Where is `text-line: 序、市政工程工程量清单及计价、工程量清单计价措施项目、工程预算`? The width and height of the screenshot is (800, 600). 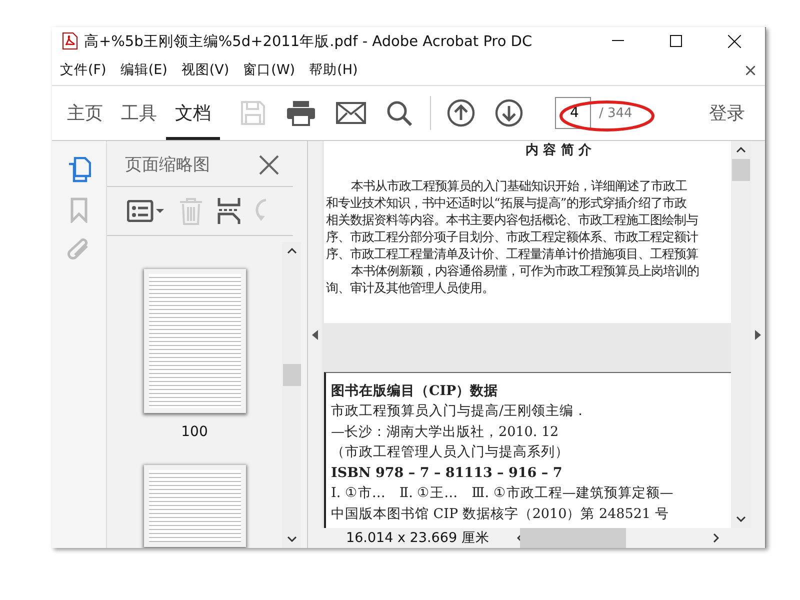
text-line: 序、市政工程工程量清单及计价、工程量清单计价措施项目、工程预算 is located at coordinates (512, 253).